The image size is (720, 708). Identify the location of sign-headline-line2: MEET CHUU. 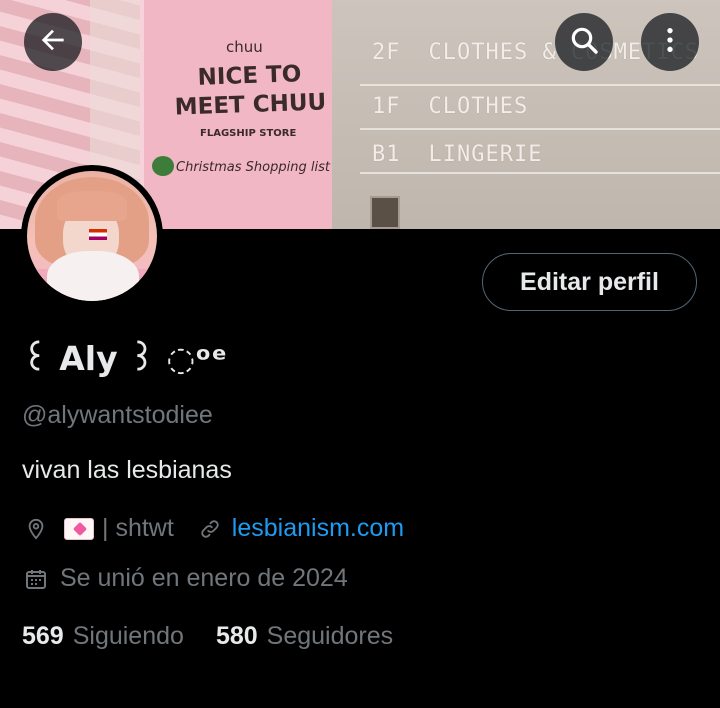
(250, 105).